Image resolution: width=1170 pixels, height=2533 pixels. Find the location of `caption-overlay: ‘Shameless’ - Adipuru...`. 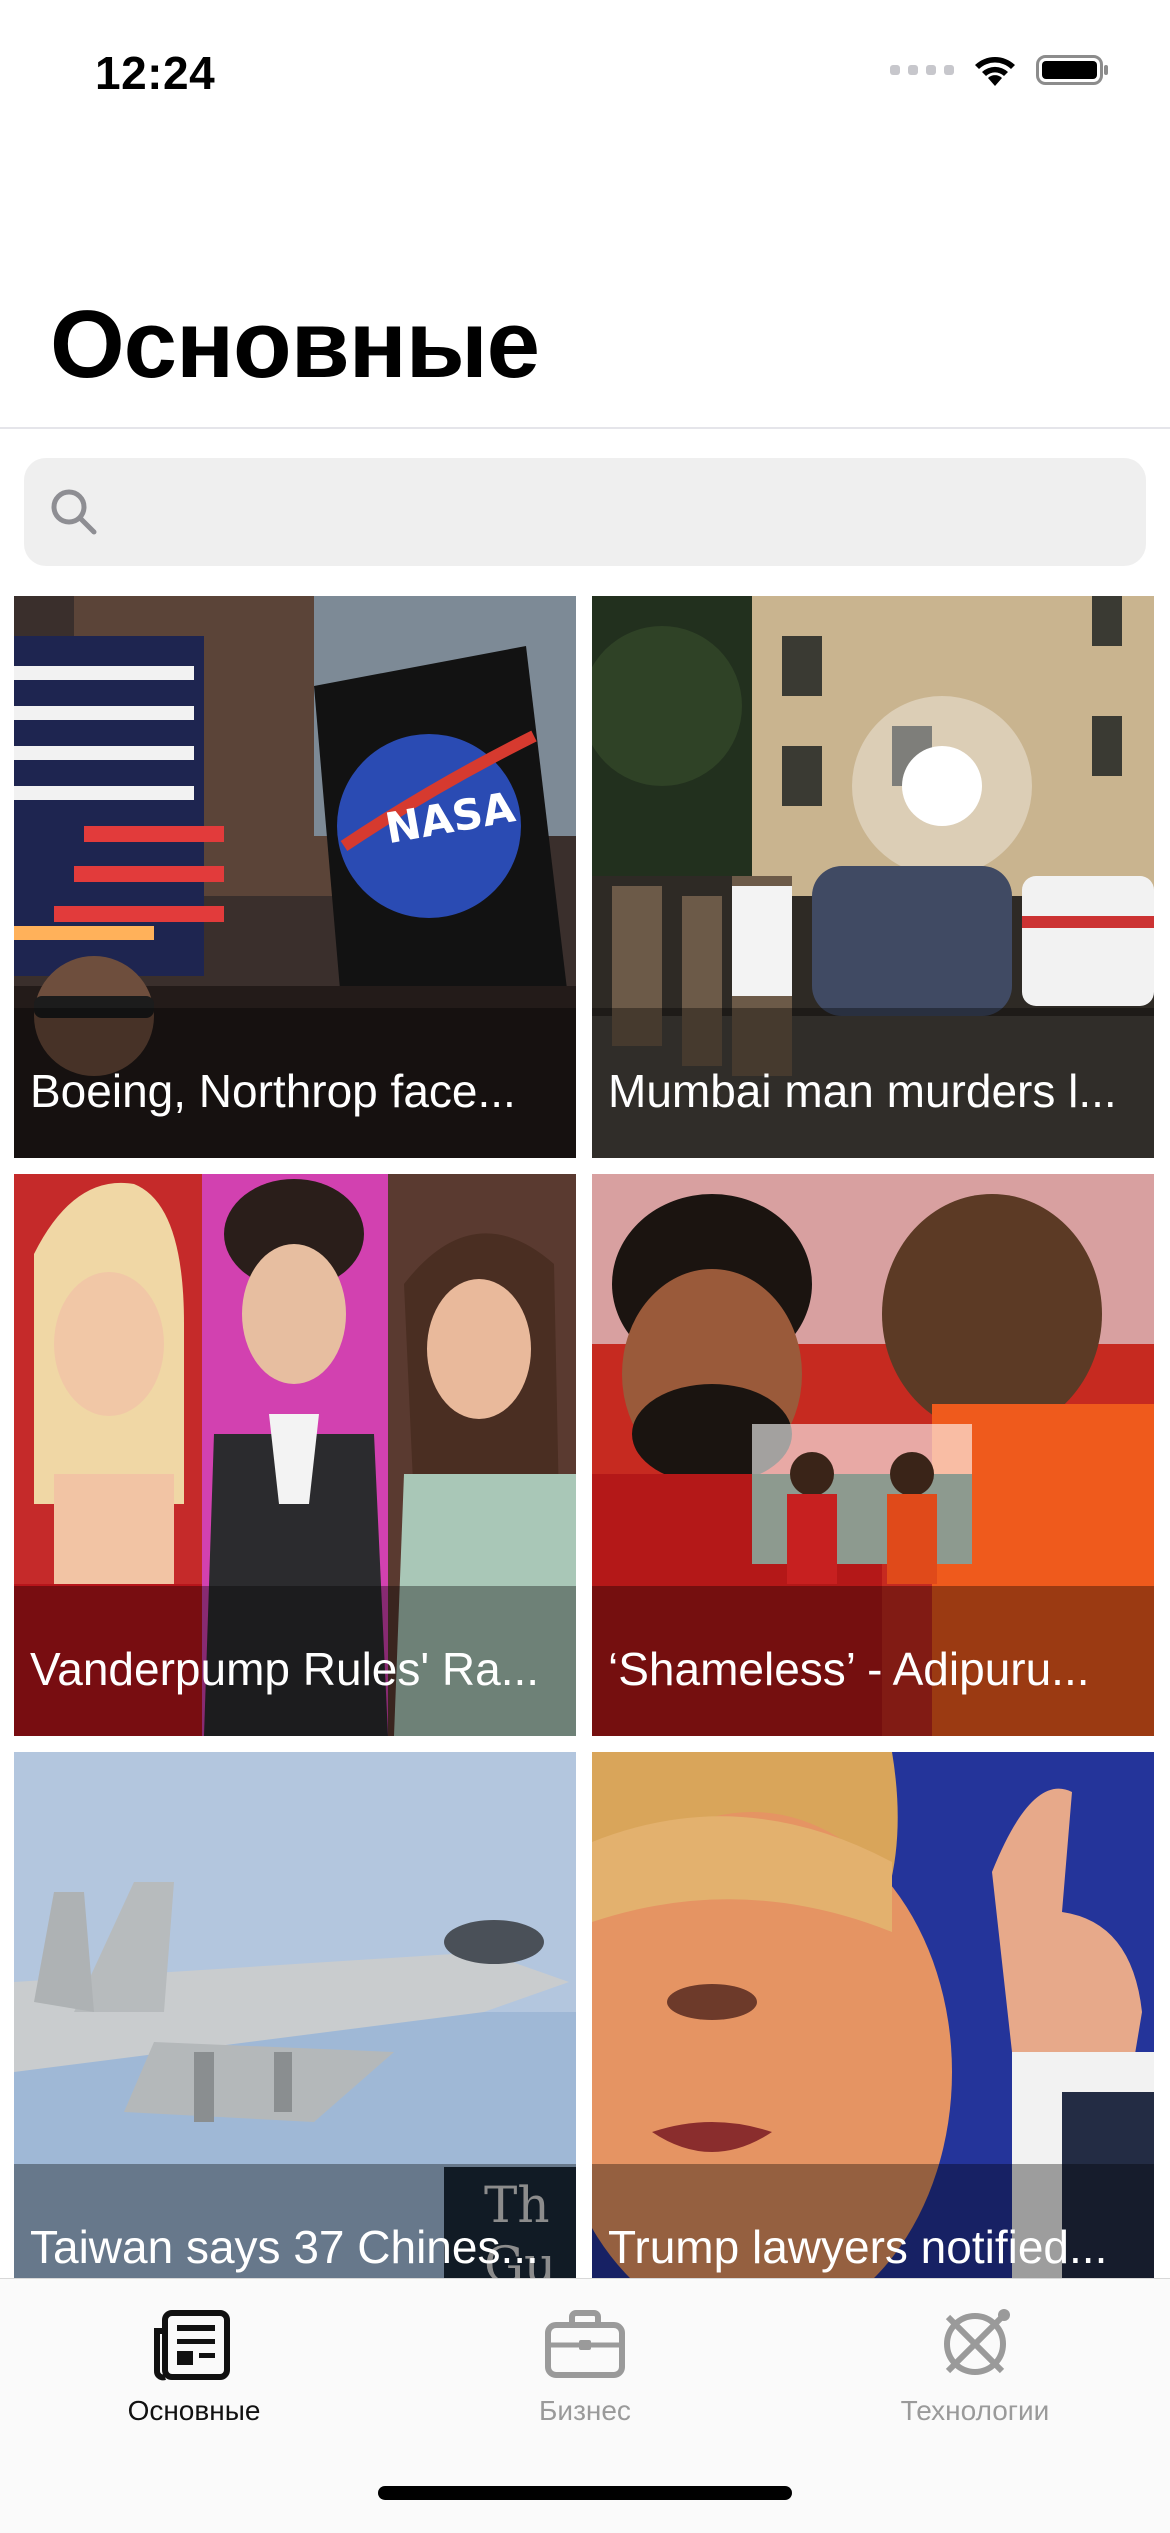

caption-overlay: ‘Shameless’ - Adipuru... is located at coordinates (873, 1661).